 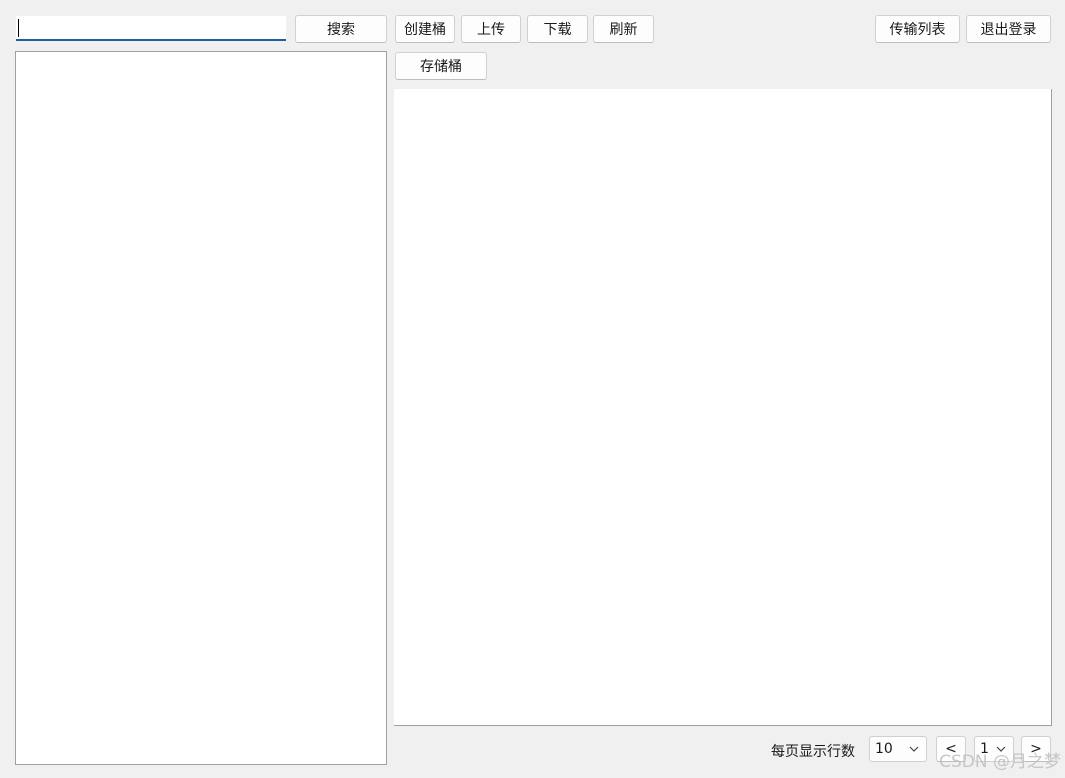 What do you see at coordinates (151, 28) in the screenshot?
I see `search-input` at bounding box center [151, 28].